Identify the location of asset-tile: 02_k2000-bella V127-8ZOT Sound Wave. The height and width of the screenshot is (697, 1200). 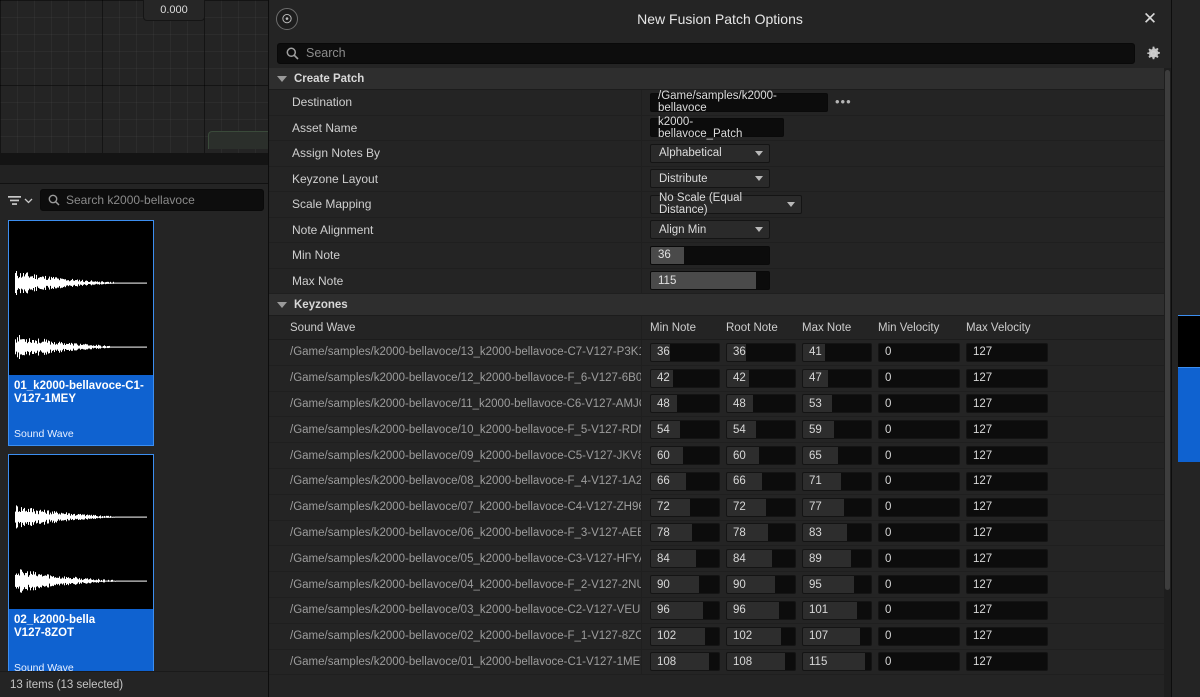
(81, 563).